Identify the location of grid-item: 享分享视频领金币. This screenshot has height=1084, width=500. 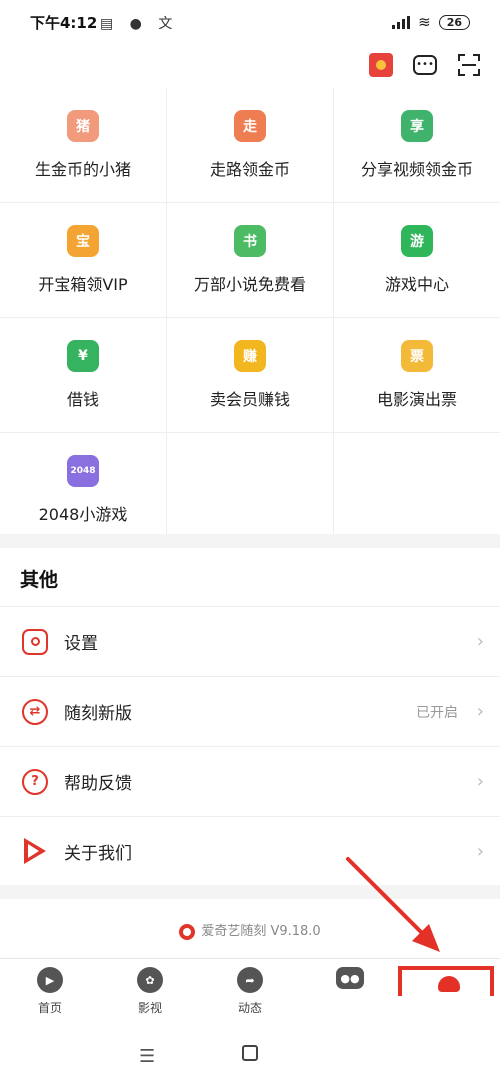
(417, 145).